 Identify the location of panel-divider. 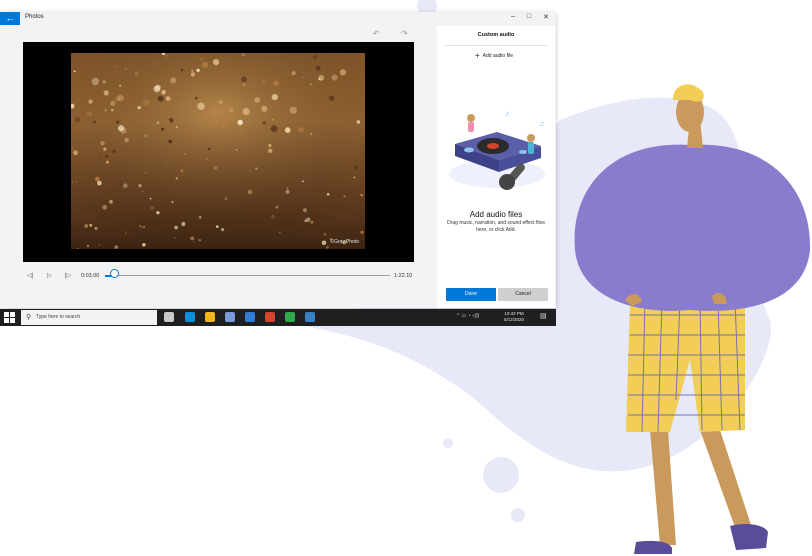
(496, 45).